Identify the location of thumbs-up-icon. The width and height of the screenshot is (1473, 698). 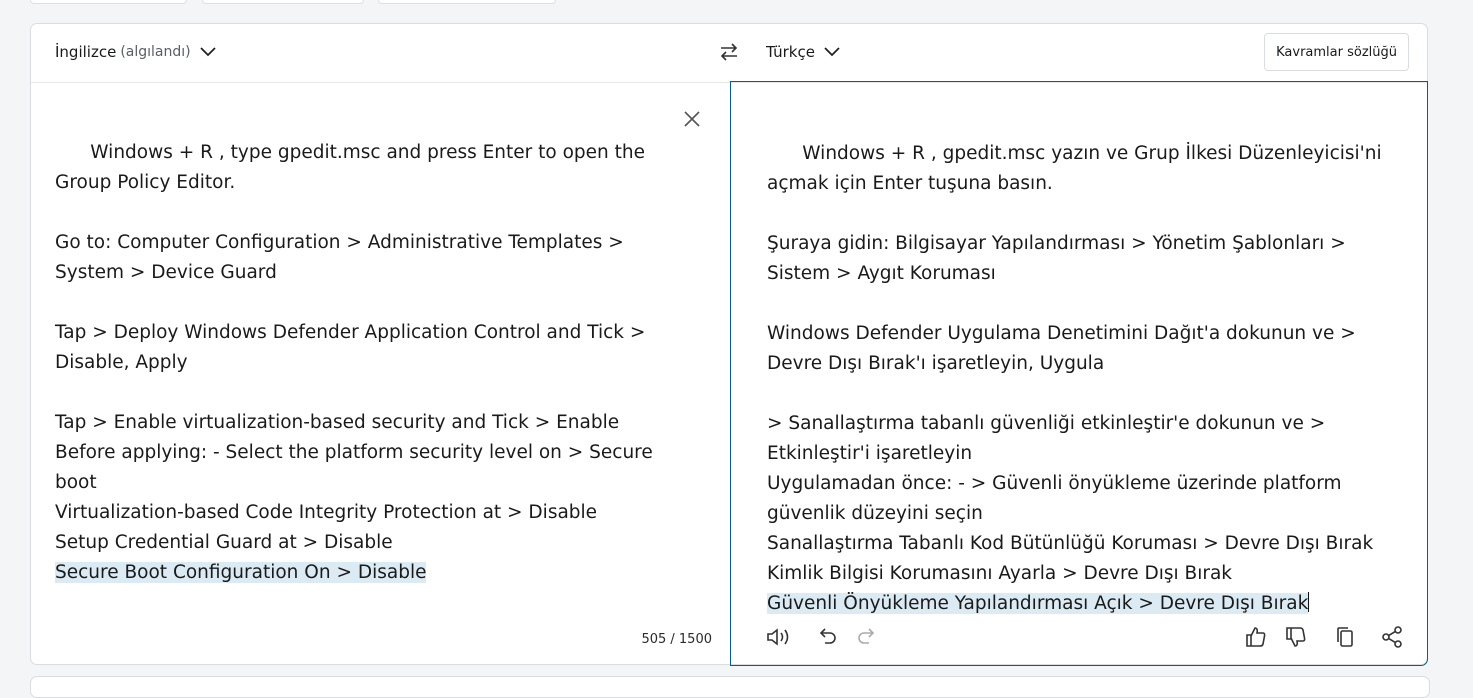
(1256, 637).